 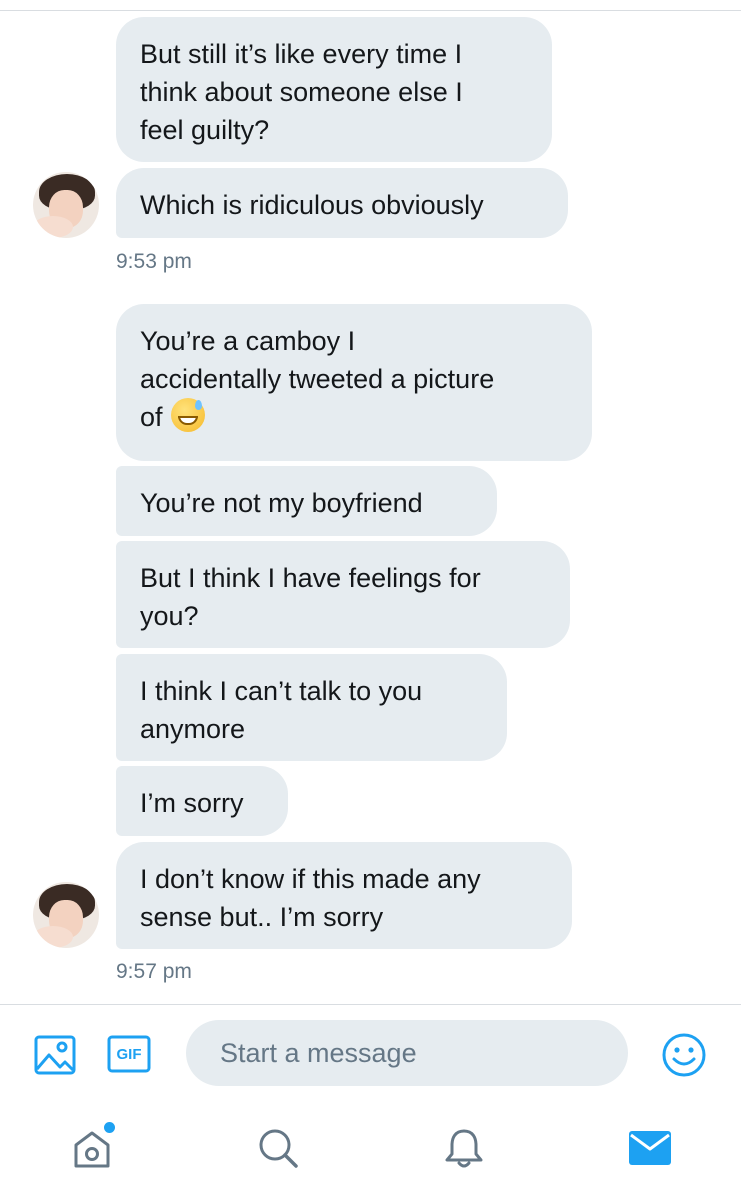 I want to click on timestamp: 9:53 pm, so click(x=154, y=261).